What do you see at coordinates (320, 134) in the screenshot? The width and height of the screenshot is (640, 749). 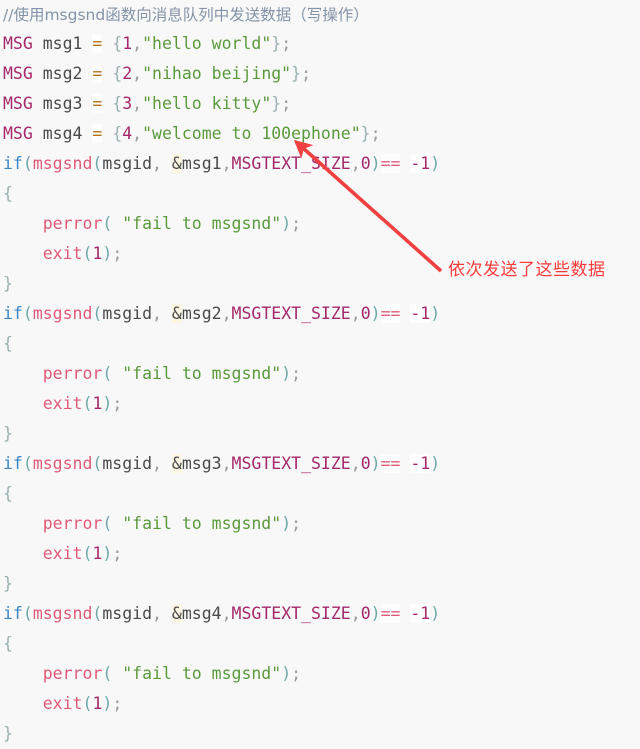 I see `code-line: MSG msg4 = {4,"welcome to 100ephone"};` at bounding box center [320, 134].